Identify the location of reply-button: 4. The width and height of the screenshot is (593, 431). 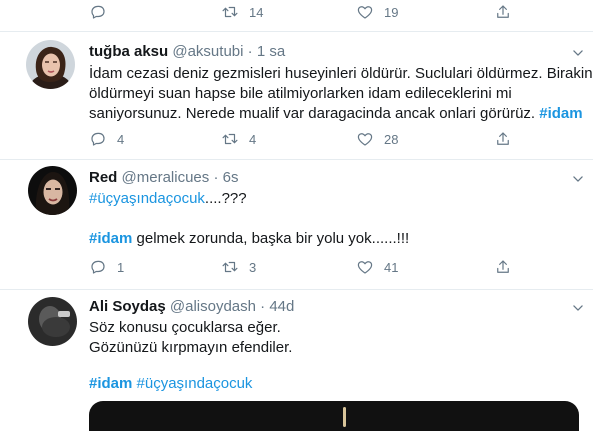
(106, 139).